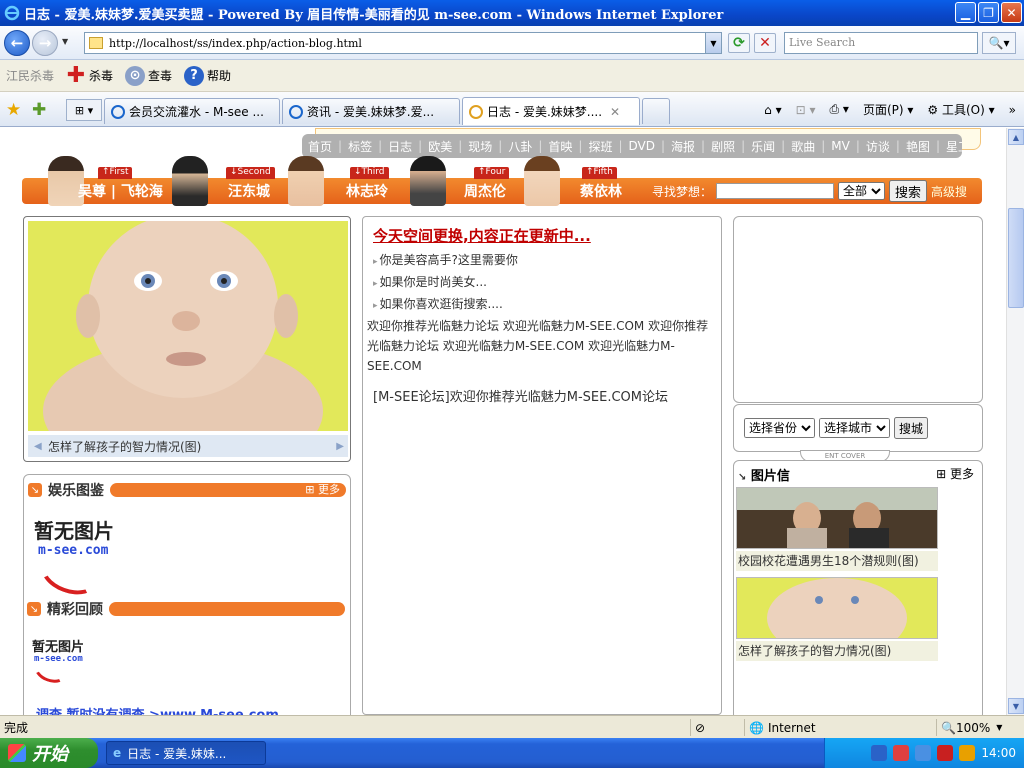 The height and width of the screenshot is (768, 1024). I want to click on start-button: 开始, so click(49, 753).